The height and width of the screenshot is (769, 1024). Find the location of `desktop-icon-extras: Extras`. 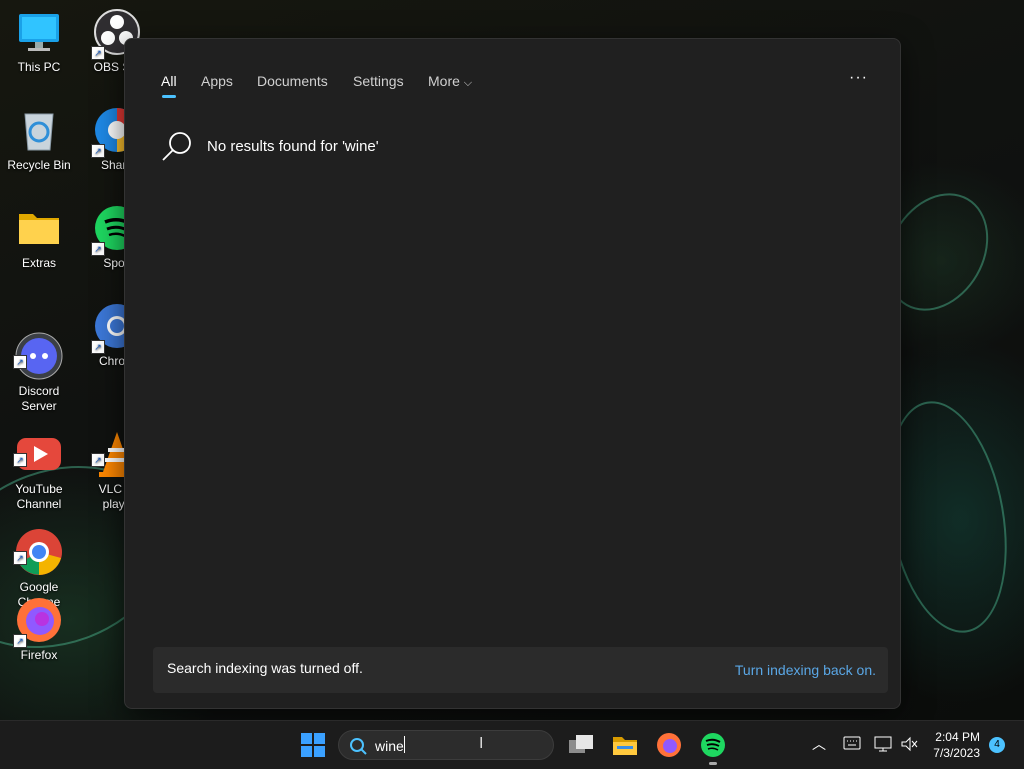

desktop-icon-extras: Extras is located at coordinates (39, 237).